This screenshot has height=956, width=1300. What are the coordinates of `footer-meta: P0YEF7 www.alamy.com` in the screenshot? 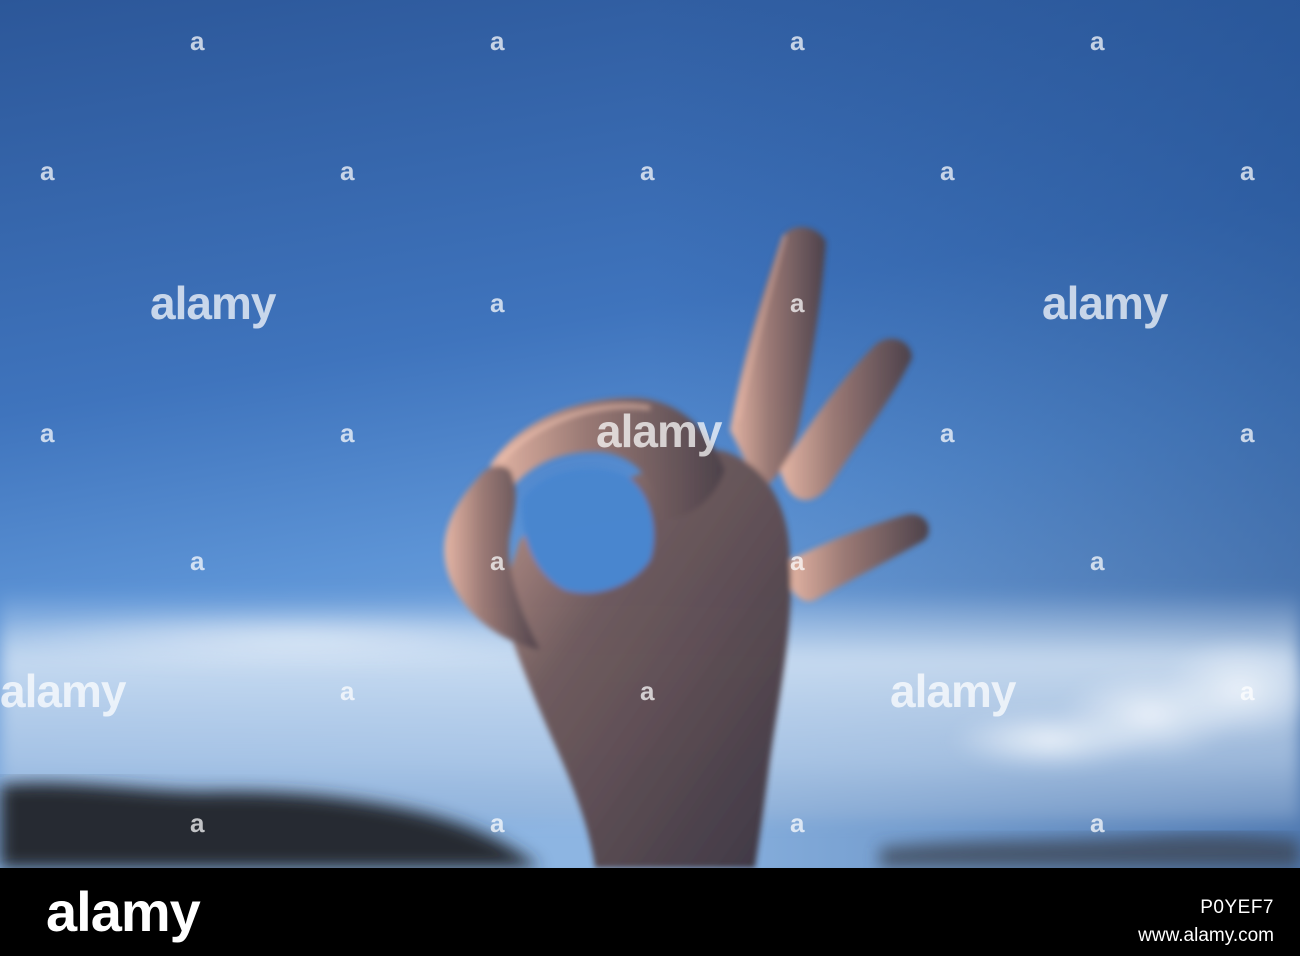 It's located at (1206, 921).